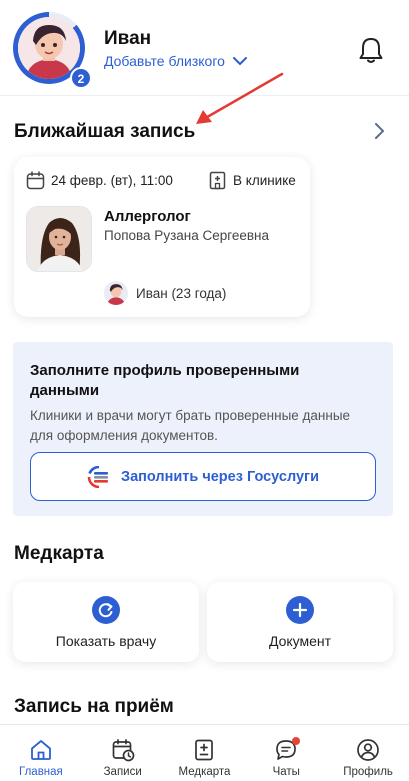 The height and width of the screenshot is (781, 409). I want to click on calendar-clock-icon, so click(123, 750).